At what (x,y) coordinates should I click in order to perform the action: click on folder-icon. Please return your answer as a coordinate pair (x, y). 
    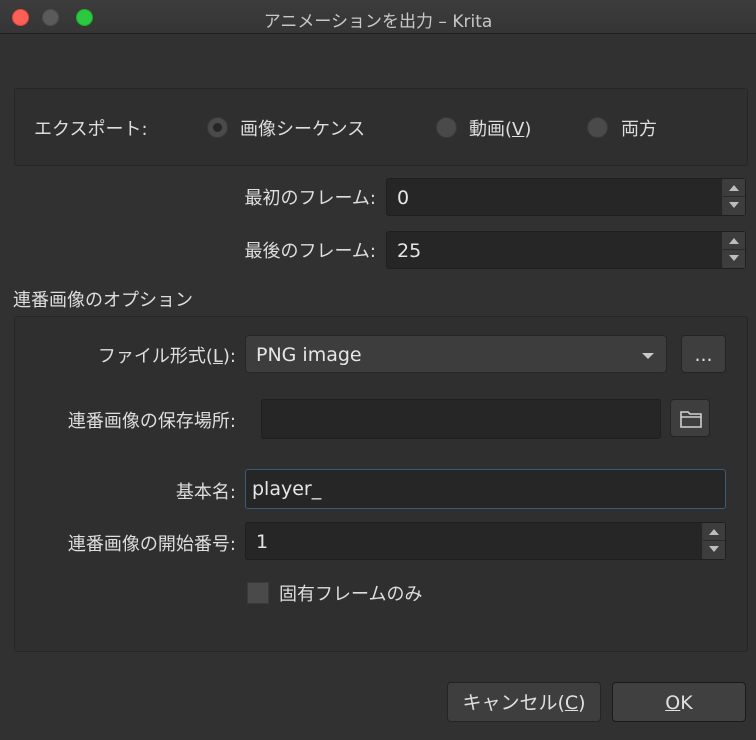
    Looking at the image, I should click on (691, 419).